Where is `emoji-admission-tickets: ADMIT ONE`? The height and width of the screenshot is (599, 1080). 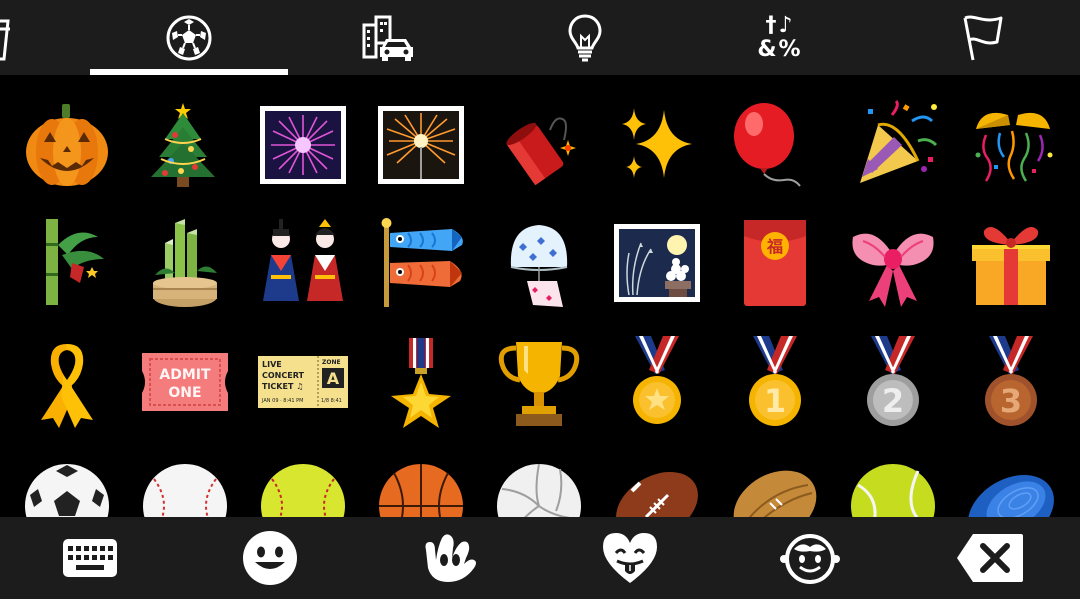 emoji-admission-tickets: ADMIT ONE is located at coordinates (185, 382).